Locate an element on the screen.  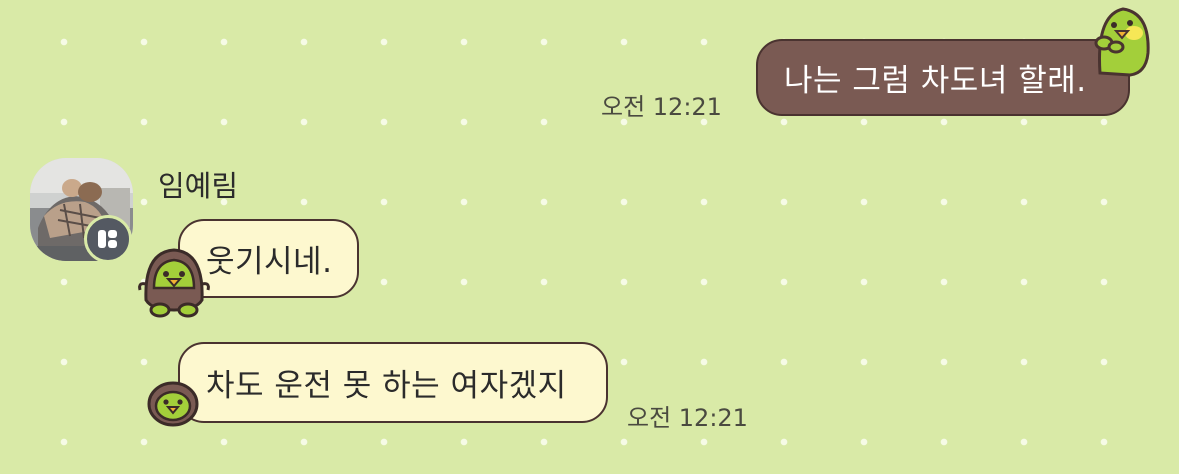
message-text: 나는 그럼 차도녀 할래. is located at coordinates (935, 81).